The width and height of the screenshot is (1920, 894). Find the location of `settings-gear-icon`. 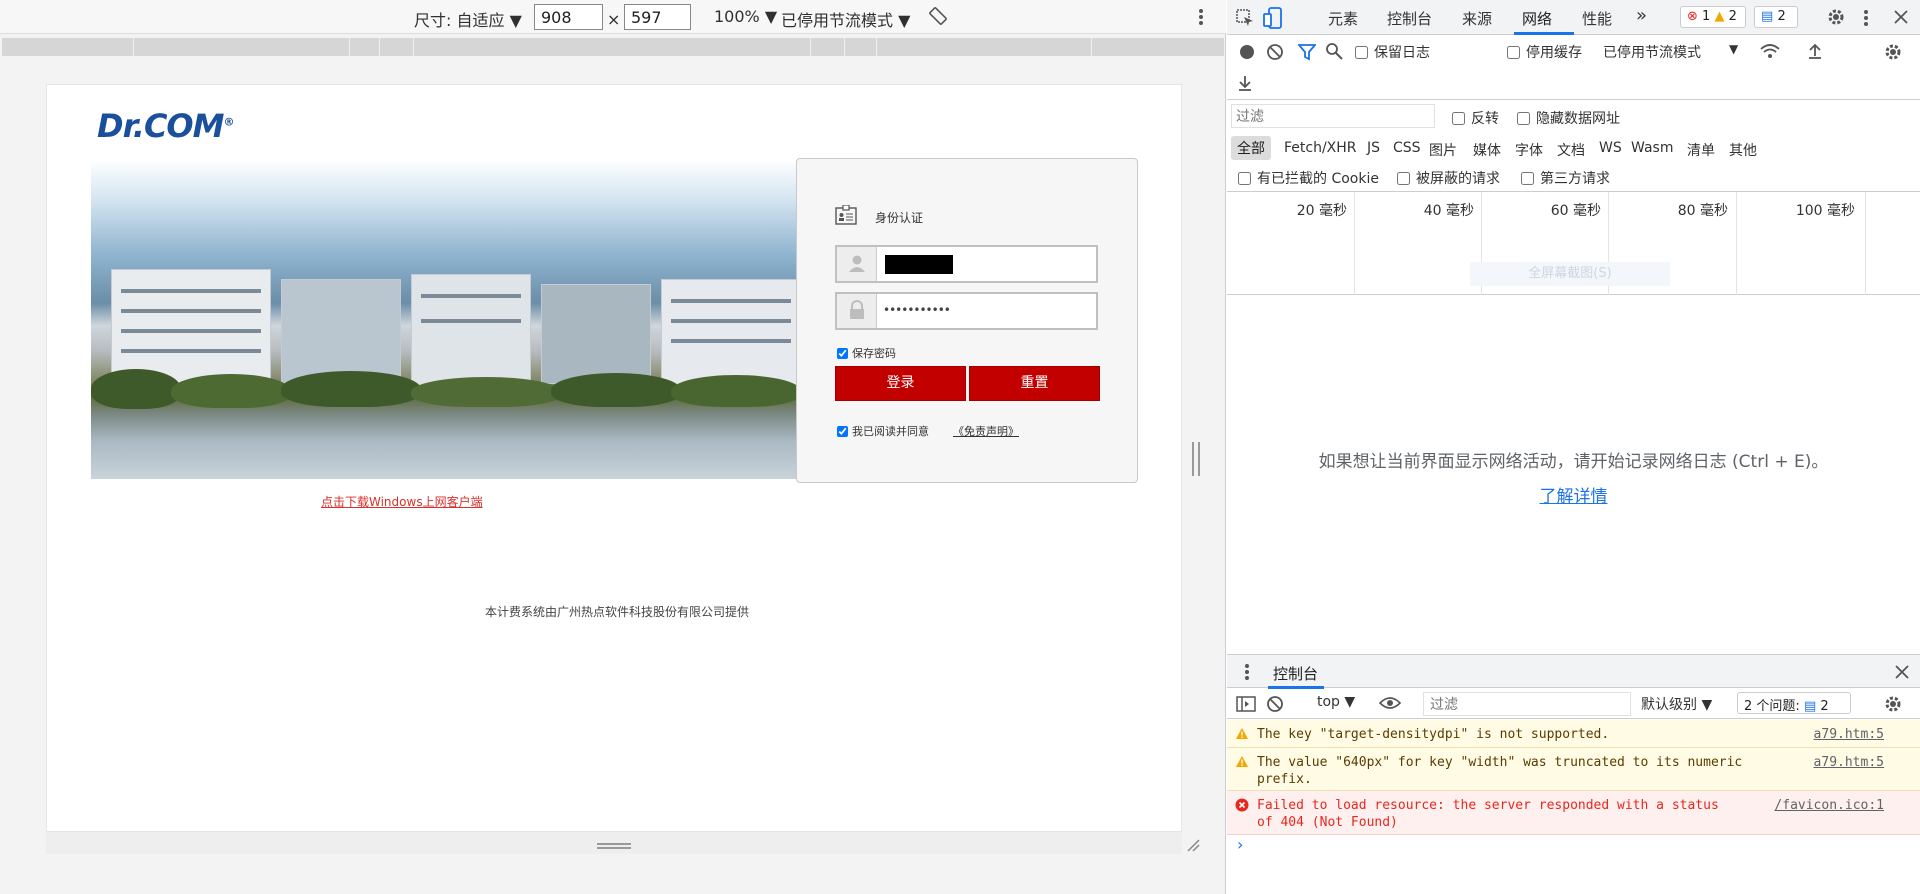

settings-gear-icon is located at coordinates (1836, 19).